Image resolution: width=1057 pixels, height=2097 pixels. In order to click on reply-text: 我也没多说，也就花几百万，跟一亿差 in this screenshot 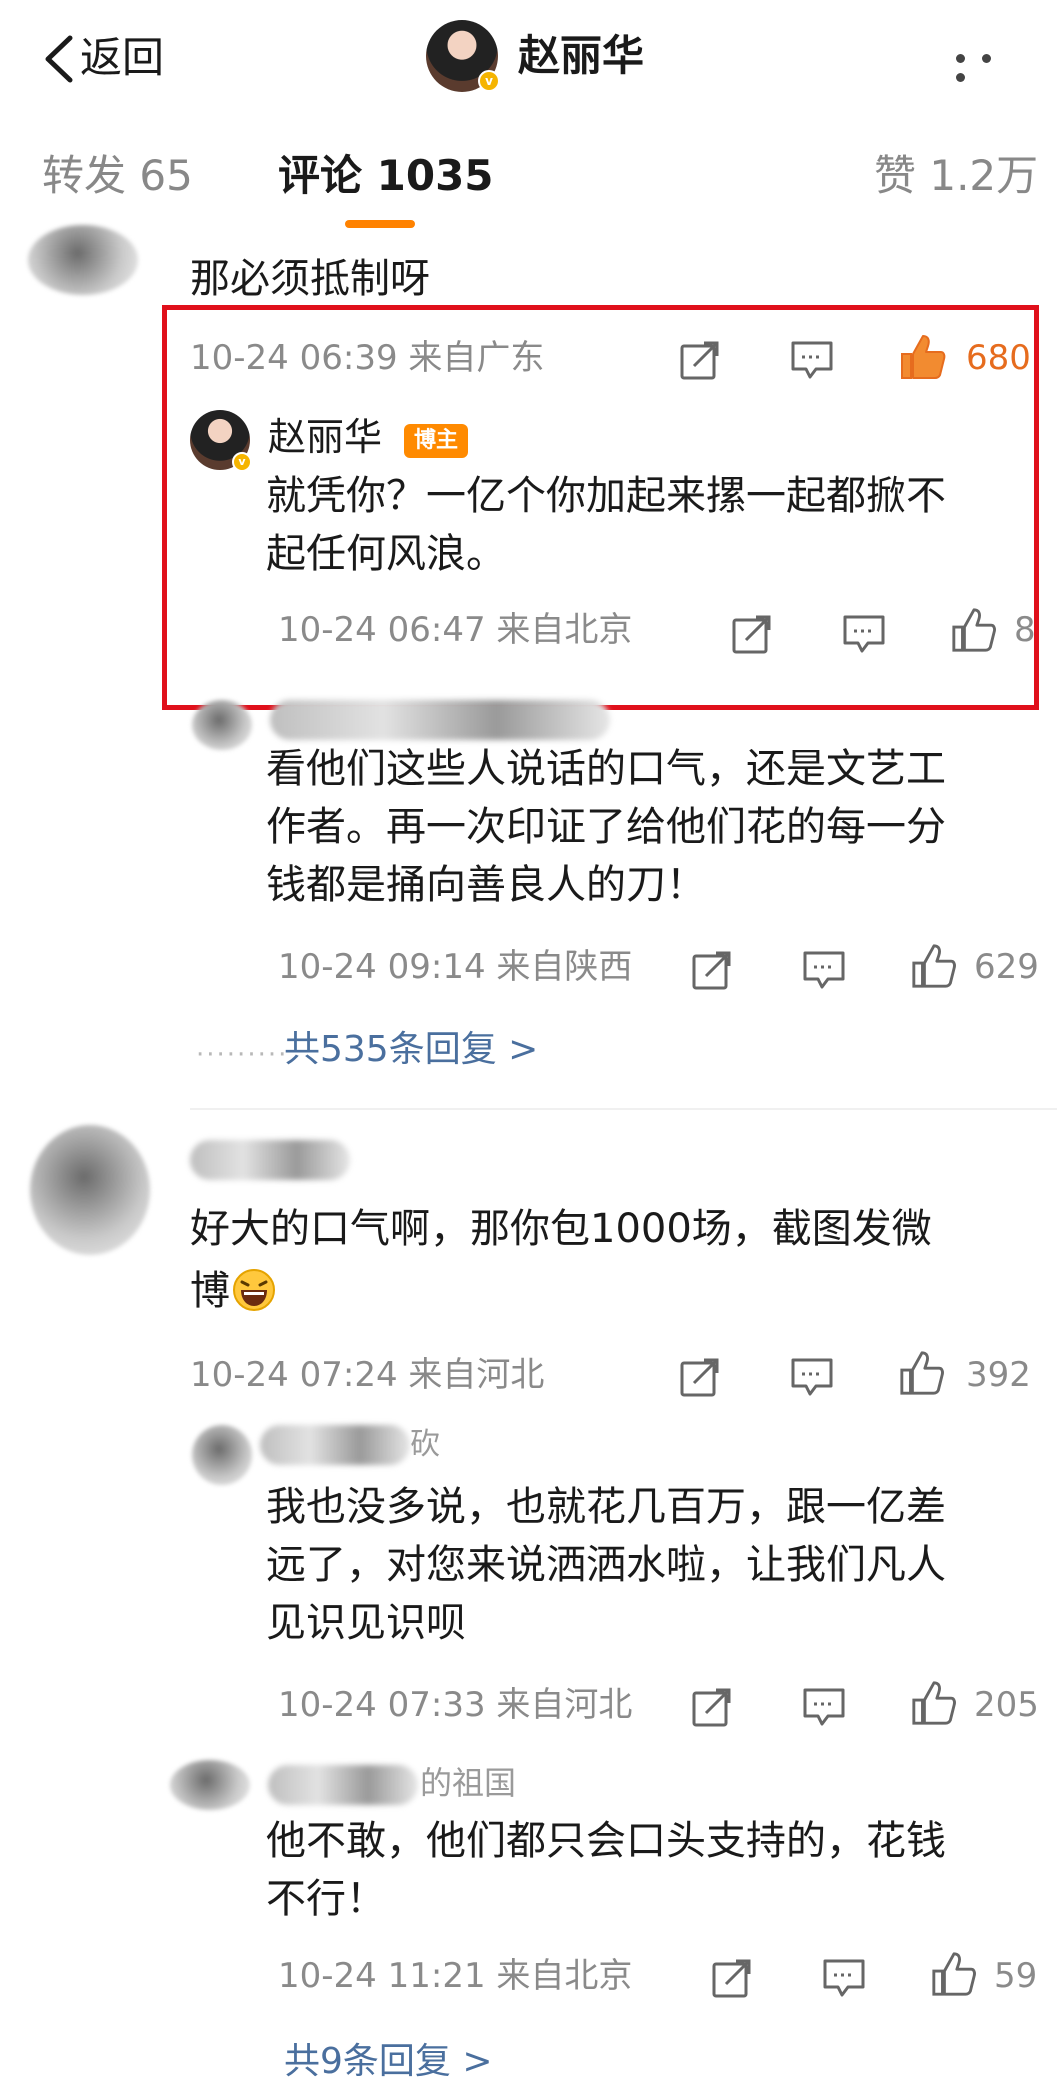, I will do `click(606, 1507)`.